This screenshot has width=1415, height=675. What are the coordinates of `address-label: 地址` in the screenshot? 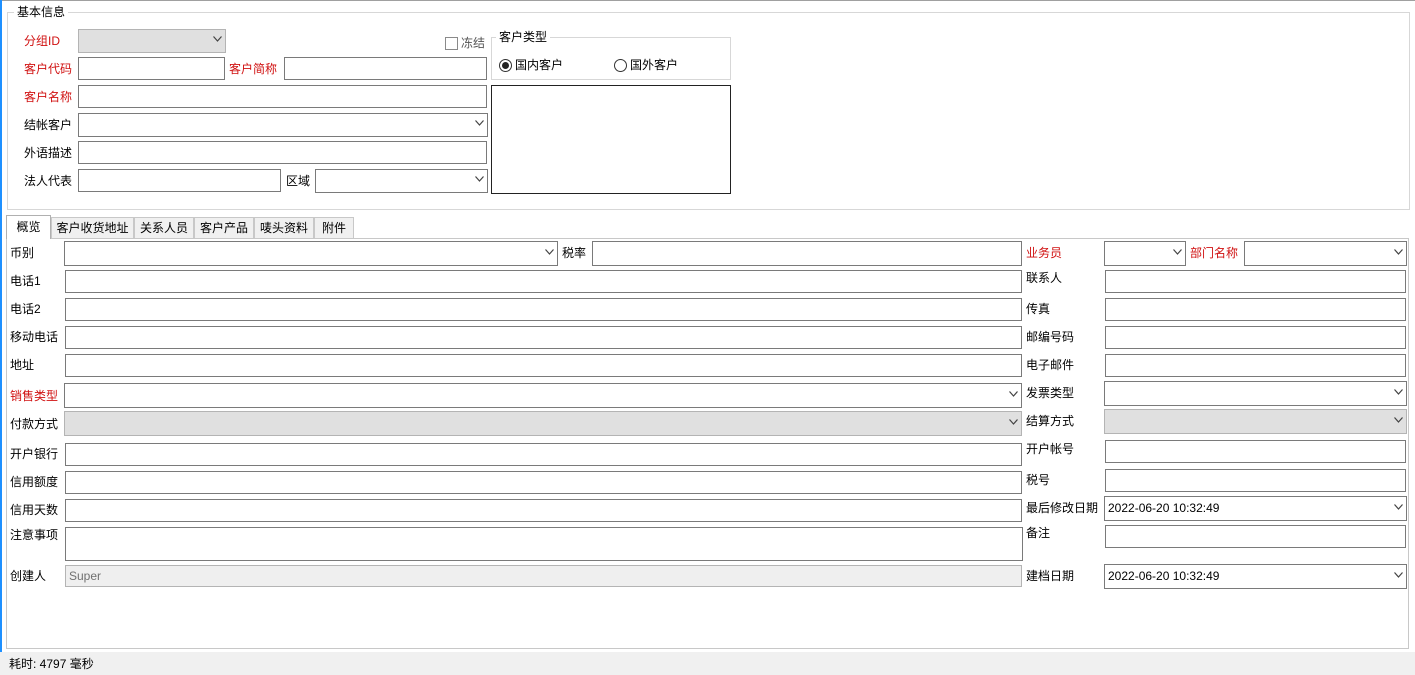 It's located at (22, 365).